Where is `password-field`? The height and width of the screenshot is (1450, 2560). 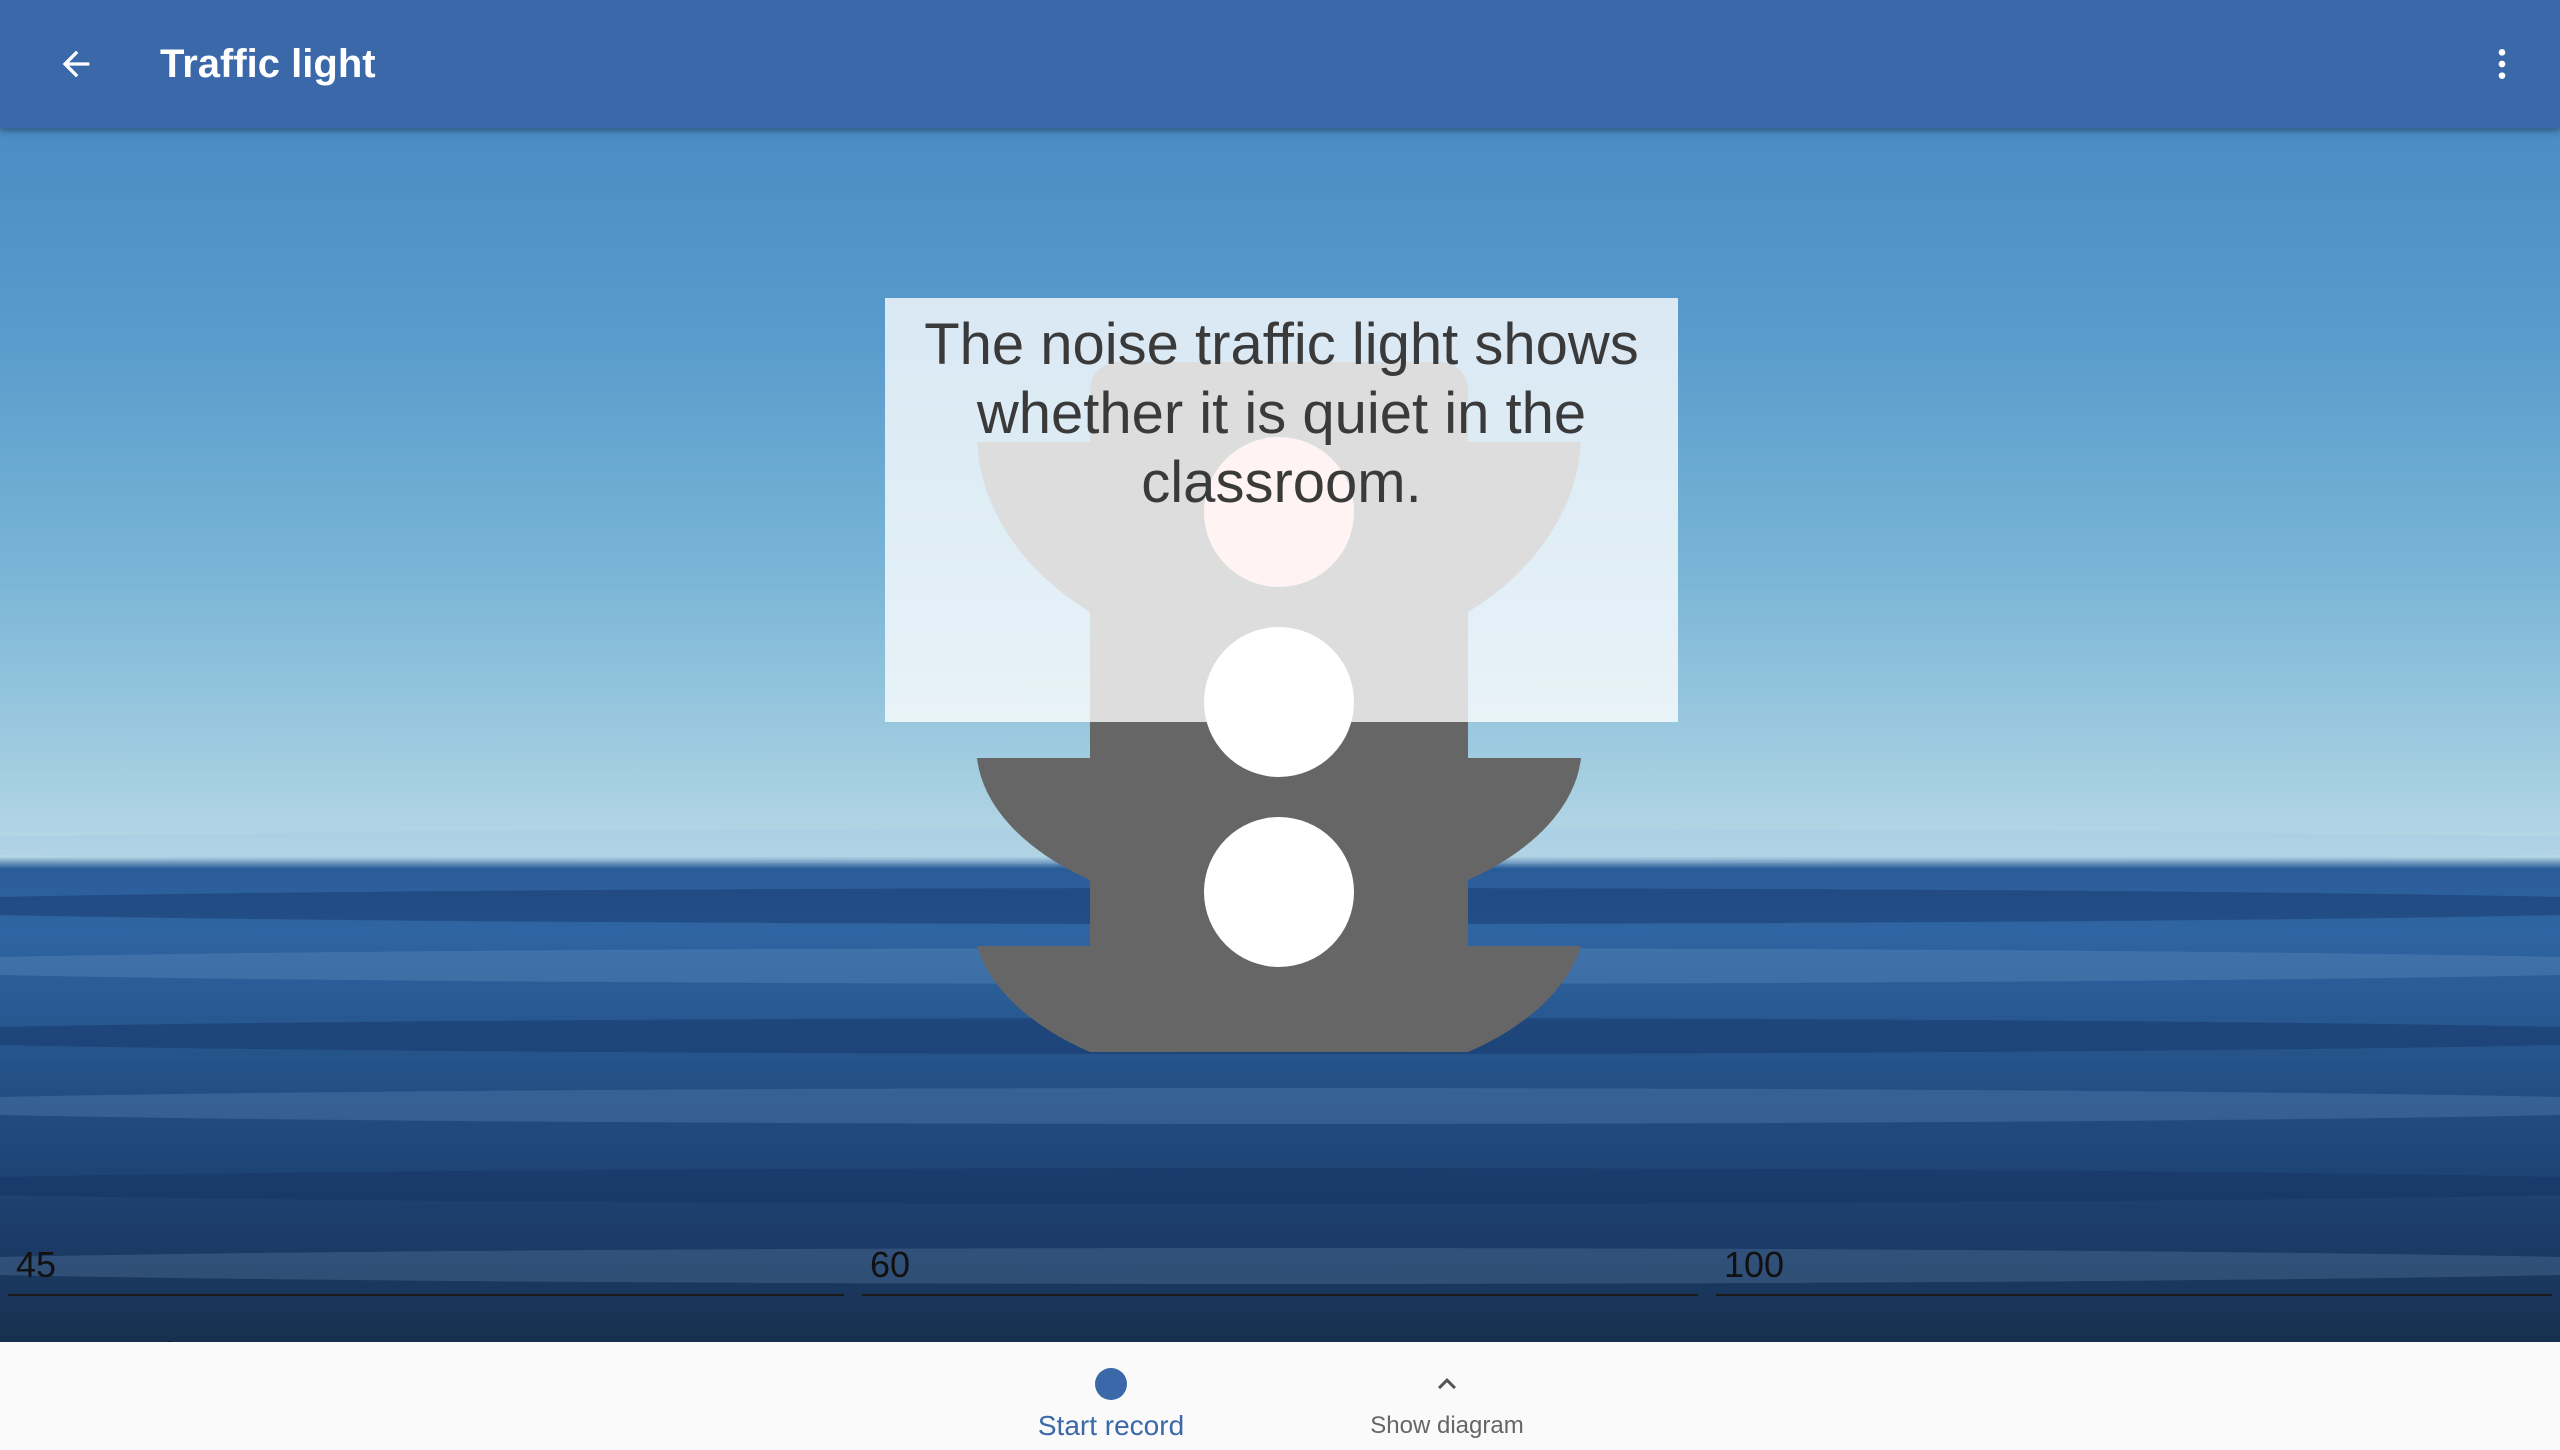
password-field is located at coordinates (1280, 1334).